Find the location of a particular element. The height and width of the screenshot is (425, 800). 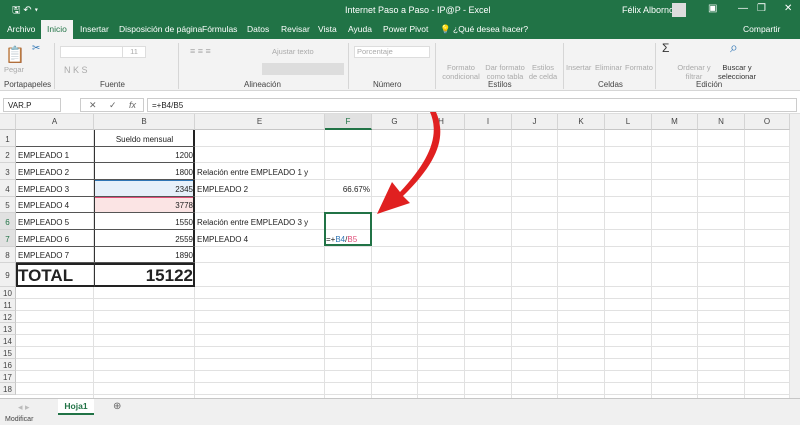

red-arrow-annotation is located at coordinates (409, 163).